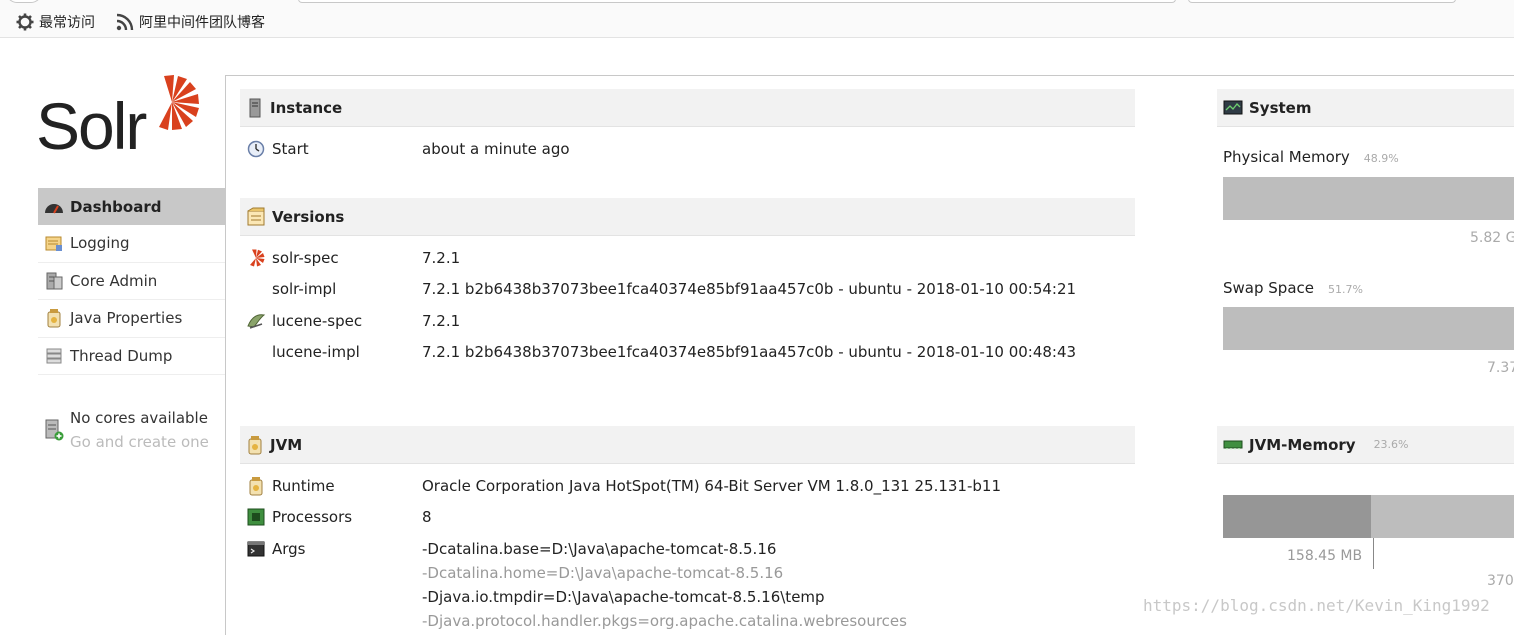 Image resolution: width=1514 pixels, height=635 pixels. What do you see at coordinates (1365, 445) in the screenshot?
I see `jvm-memory-header: JVM-Memory 23.6%` at bounding box center [1365, 445].